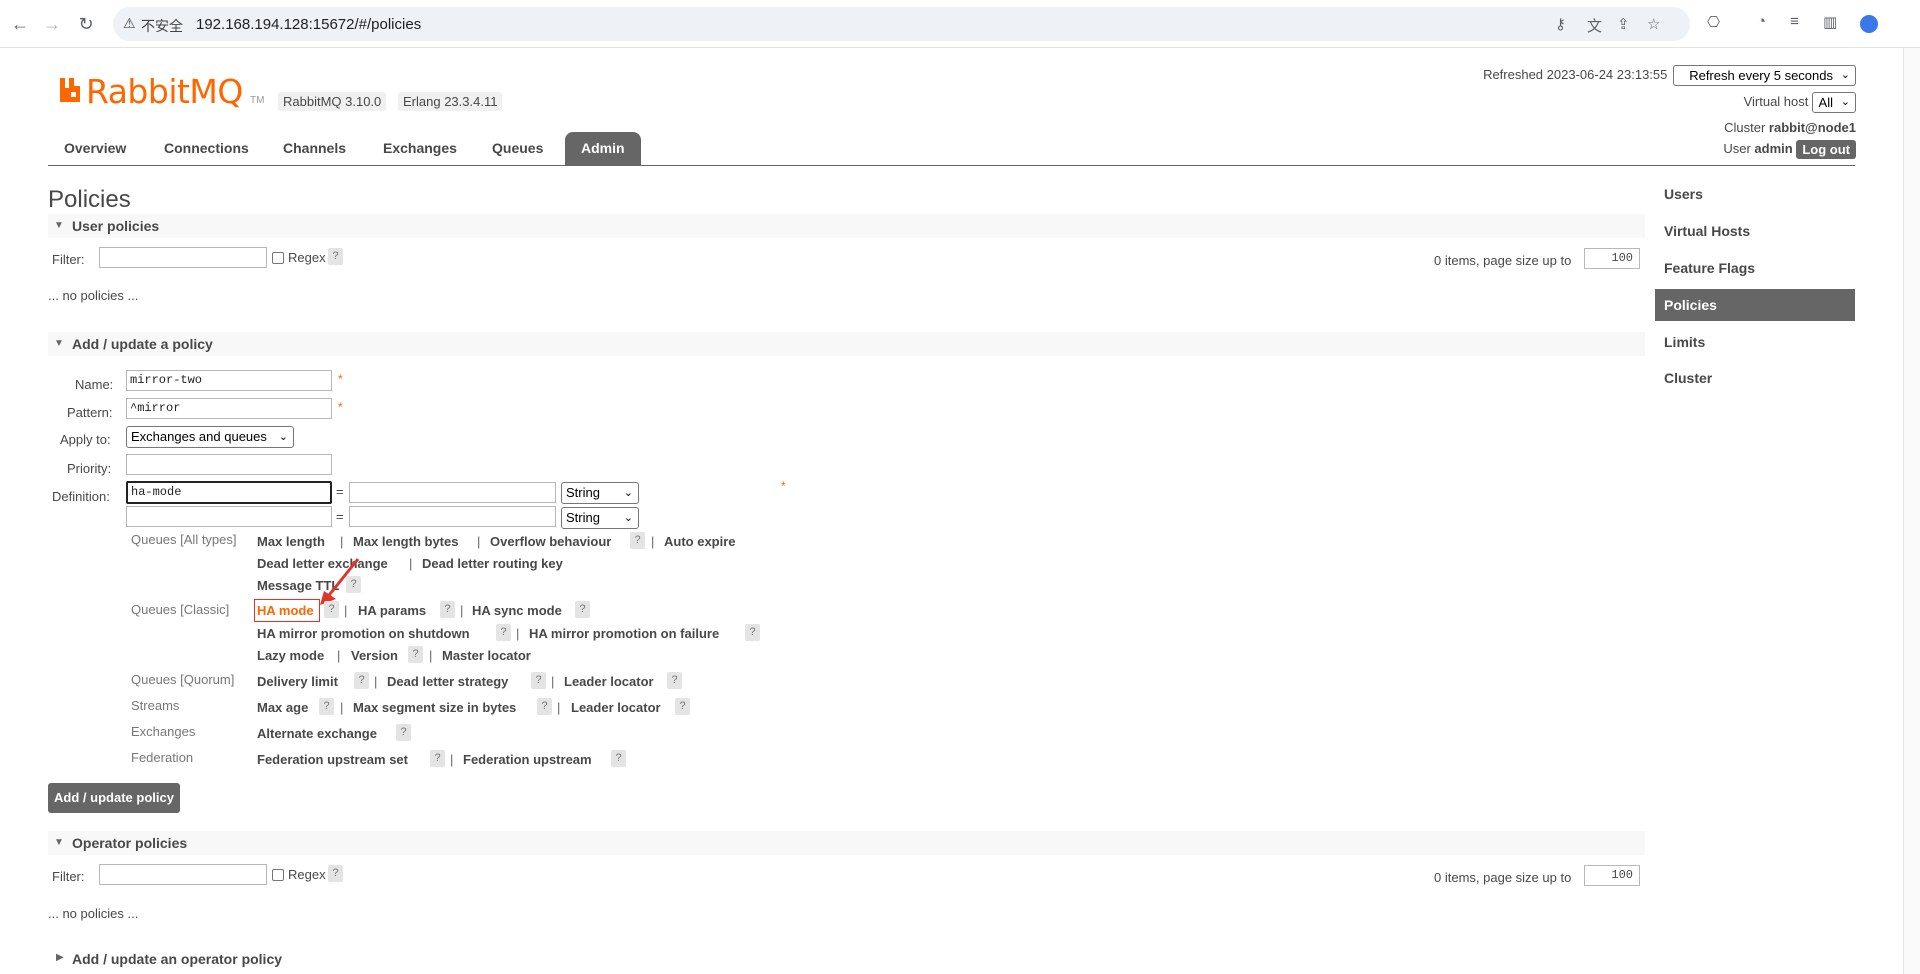  I want to click on tab-admin: Admin, so click(603, 148).